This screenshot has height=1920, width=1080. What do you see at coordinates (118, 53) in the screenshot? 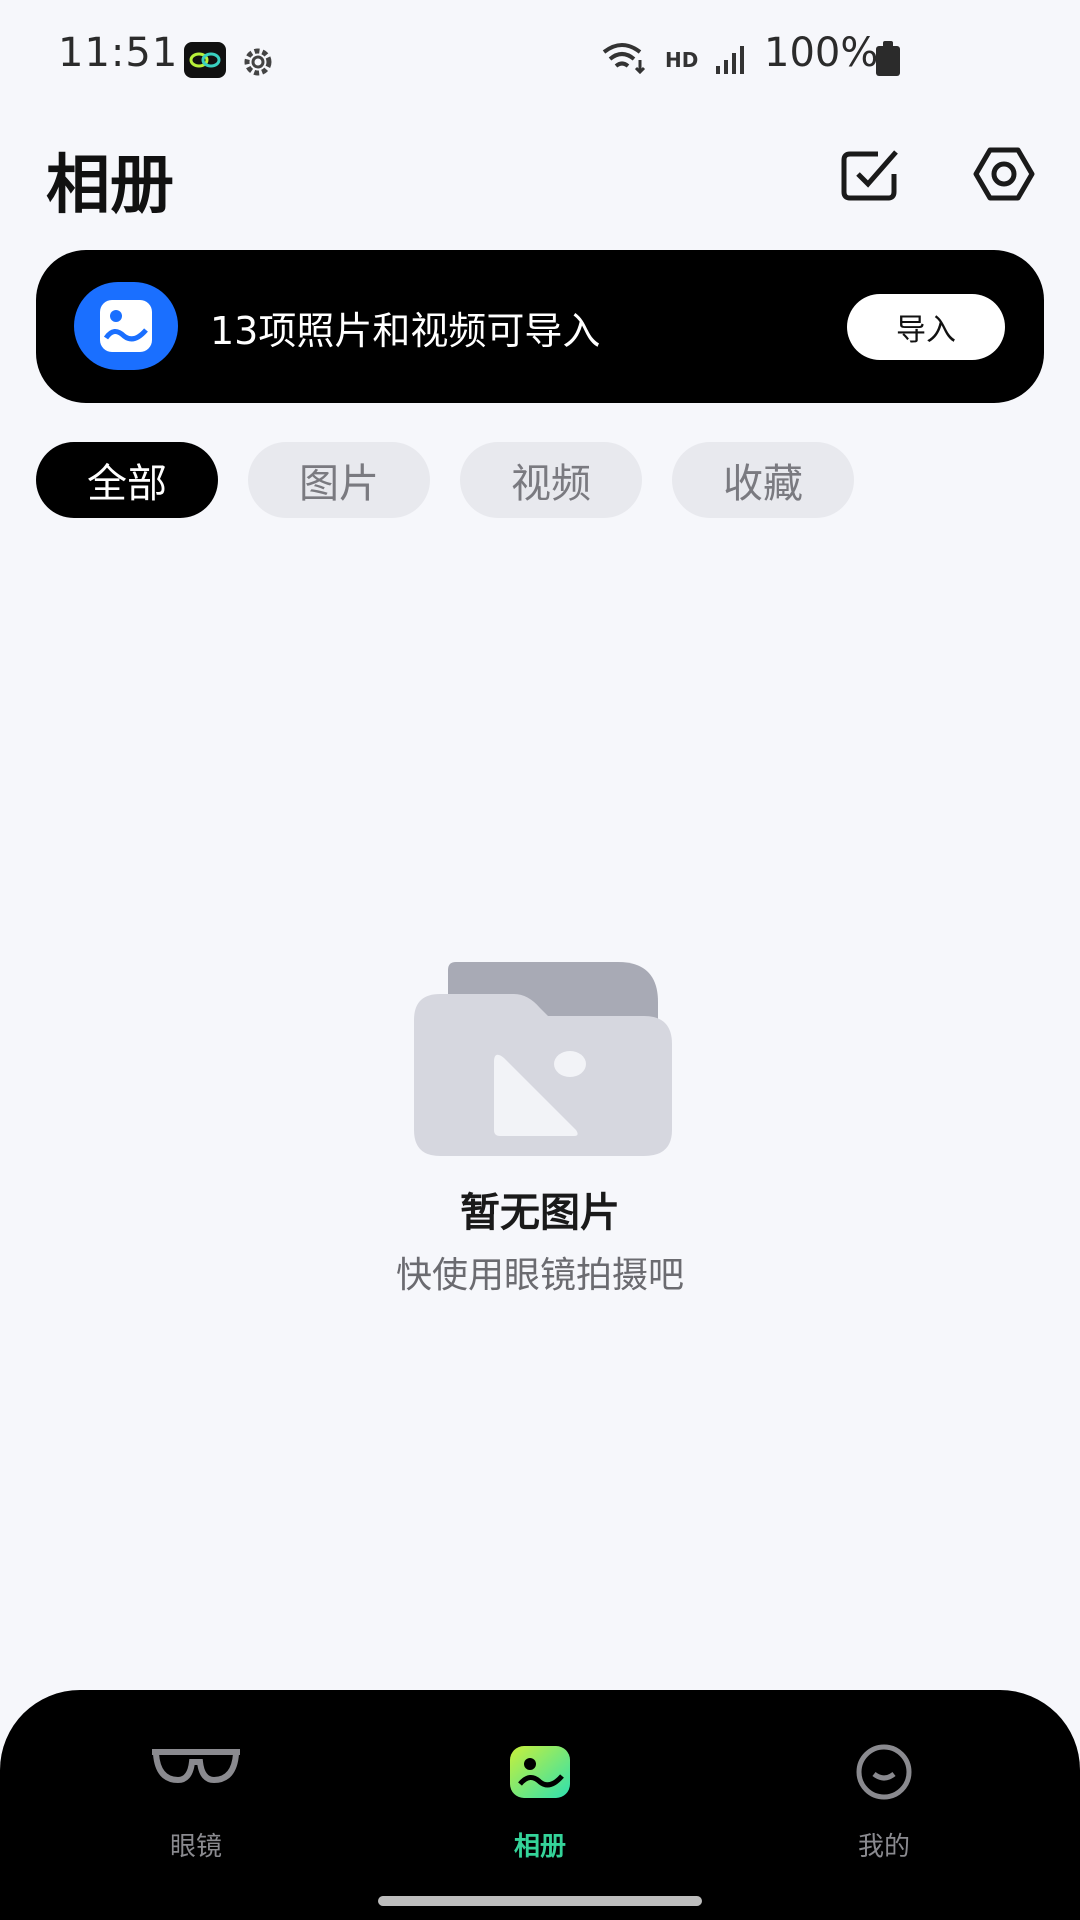
I see `status-time: 11:51` at bounding box center [118, 53].